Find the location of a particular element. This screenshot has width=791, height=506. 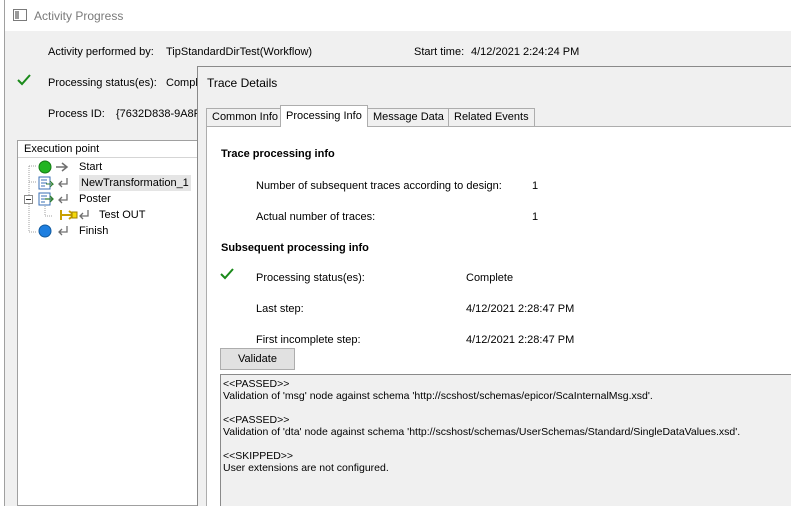

arrow-right-icon is located at coordinates (62, 167).